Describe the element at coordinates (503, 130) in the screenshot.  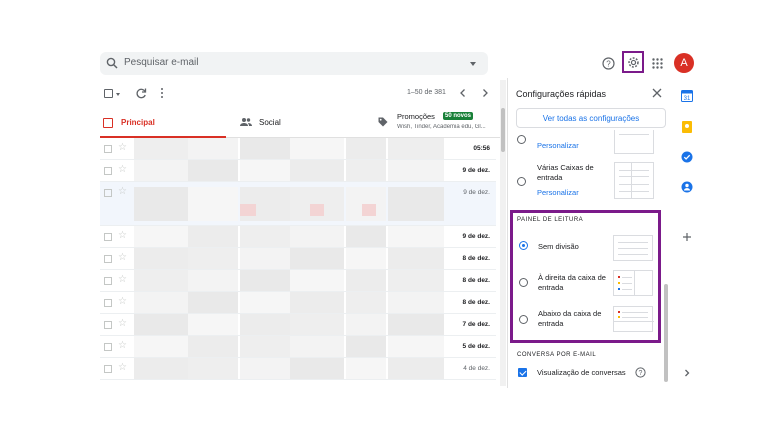
I see `scrollbar-thumb` at that location.